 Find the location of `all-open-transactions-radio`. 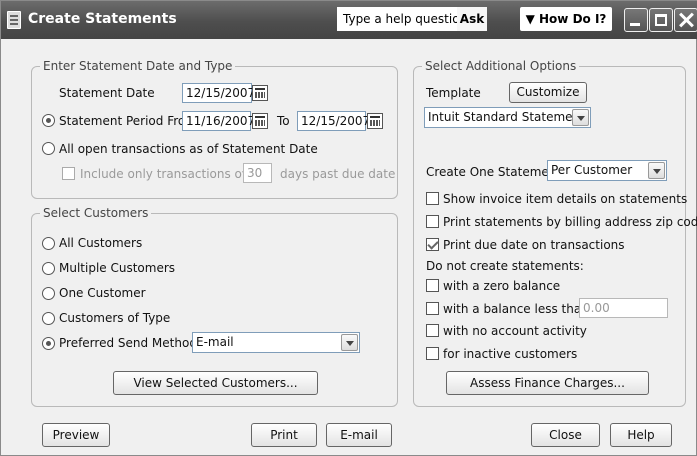

all-open-transactions-radio is located at coordinates (48, 148).